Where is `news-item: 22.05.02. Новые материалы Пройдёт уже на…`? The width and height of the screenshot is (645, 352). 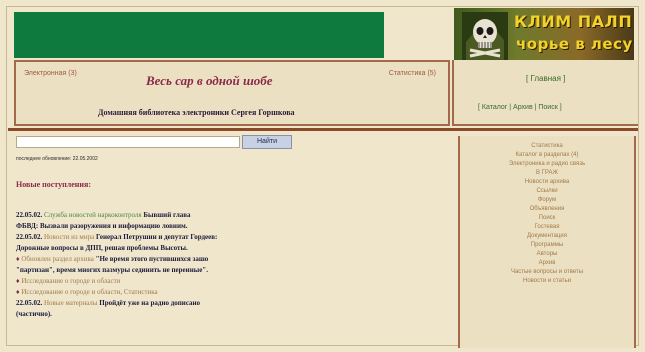 news-item: 22.05.02. Новые материалы Пройдёт уже на… is located at coordinates (231, 303).